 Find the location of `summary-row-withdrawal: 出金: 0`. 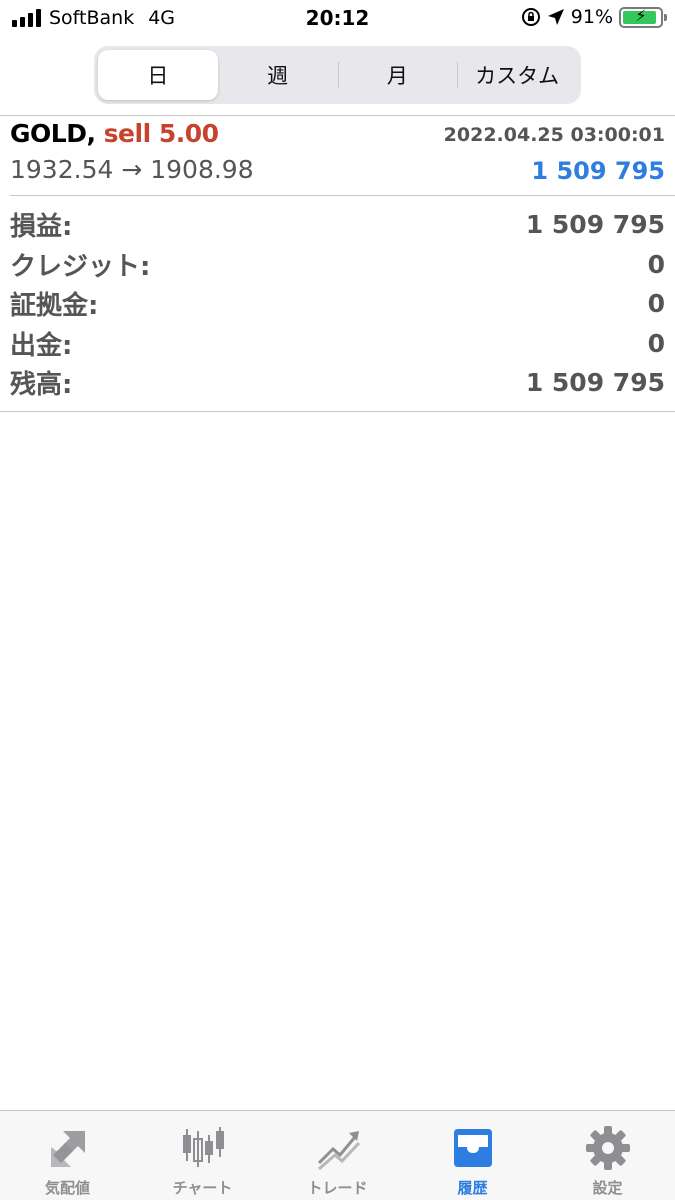

summary-row-withdrawal: 出金: 0 is located at coordinates (337, 344).